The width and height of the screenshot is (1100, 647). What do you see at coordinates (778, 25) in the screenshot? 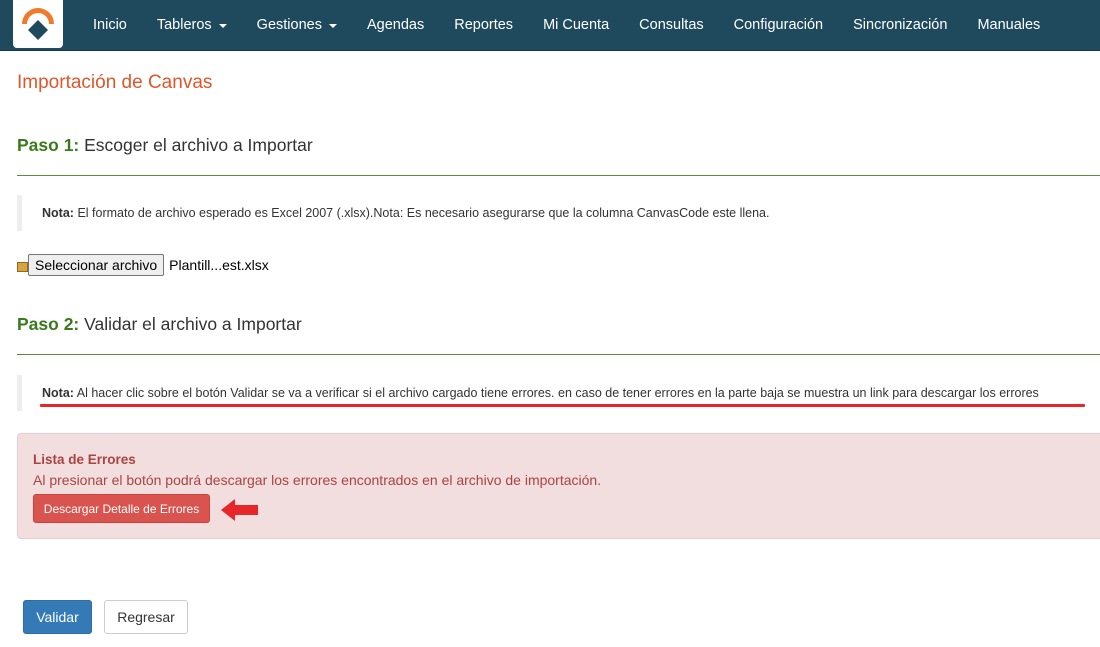
I see `nav-item-configuracion: Configuración` at bounding box center [778, 25].